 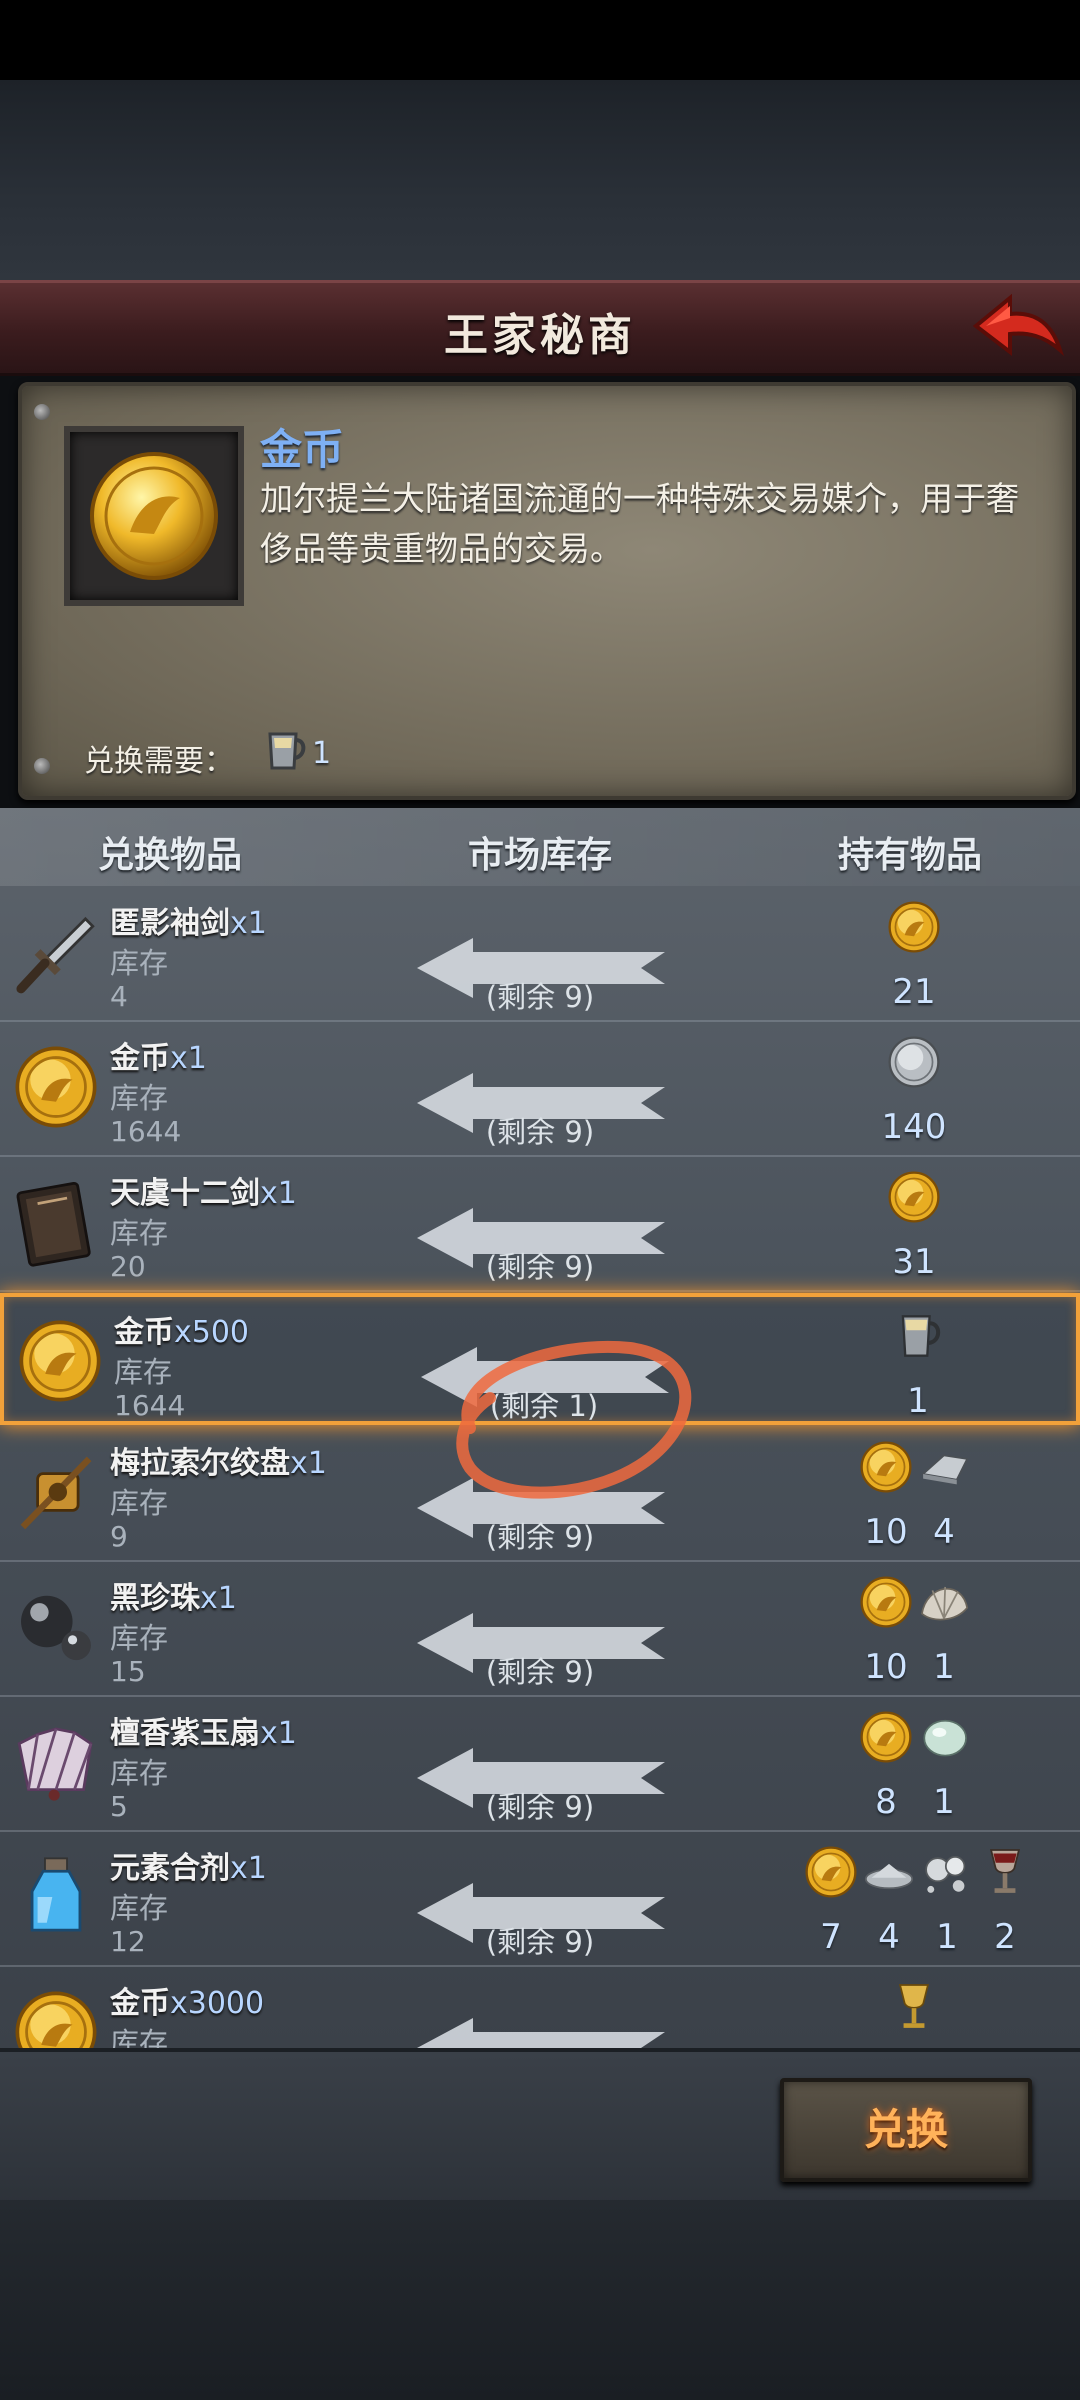 What do you see at coordinates (119, 1536) in the screenshot?
I see `row-stock-value: 9` at bounding box center [119, 1536].